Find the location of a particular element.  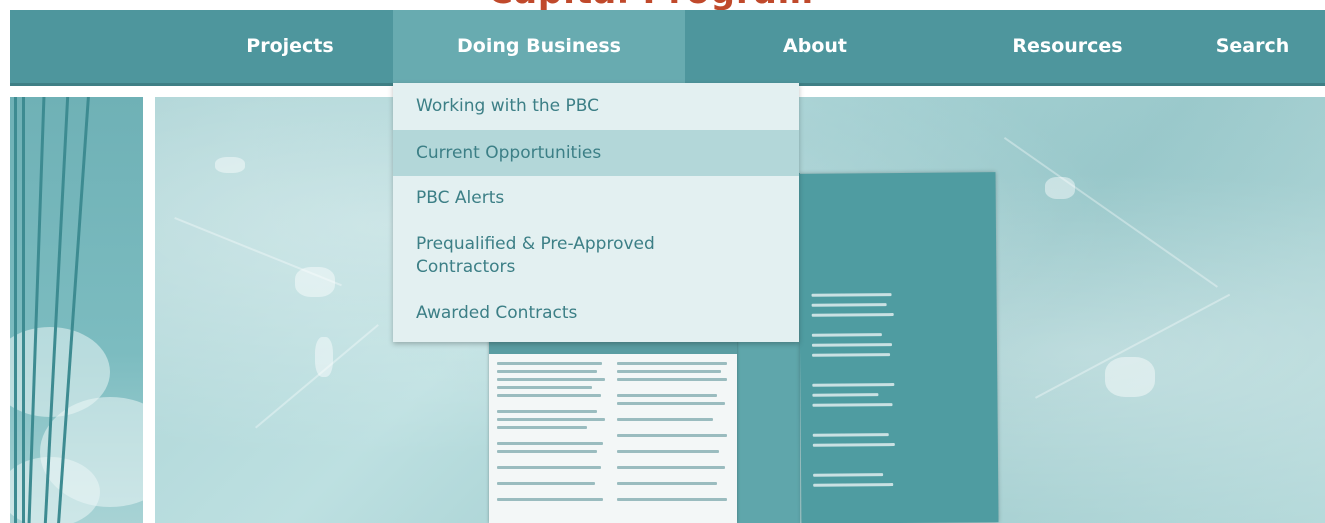

menu-item-prequalified-contractors: Prequalified & Pre-Approved Contractors is located at coordinates (596, 254).